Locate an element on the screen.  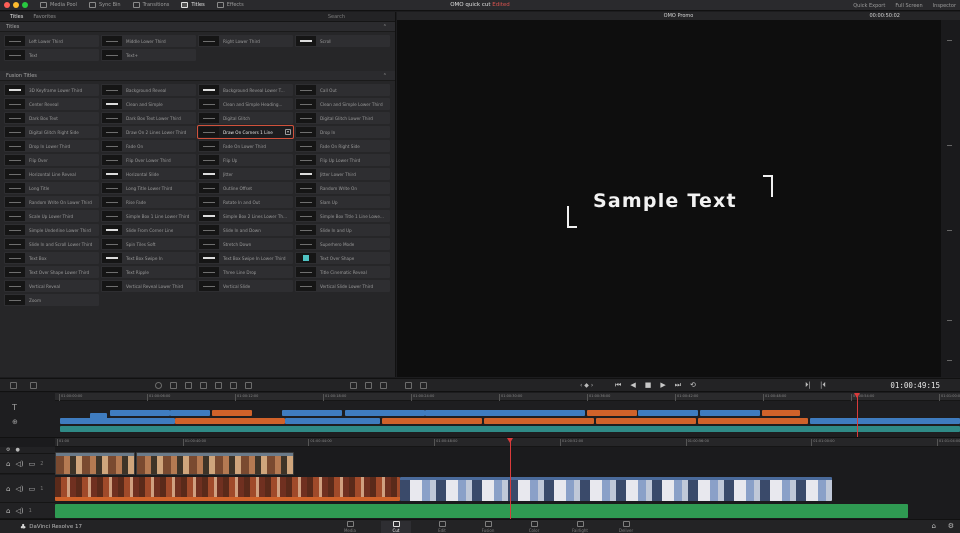
page-tab-edit: Edit is located at coordinates (442, 527).